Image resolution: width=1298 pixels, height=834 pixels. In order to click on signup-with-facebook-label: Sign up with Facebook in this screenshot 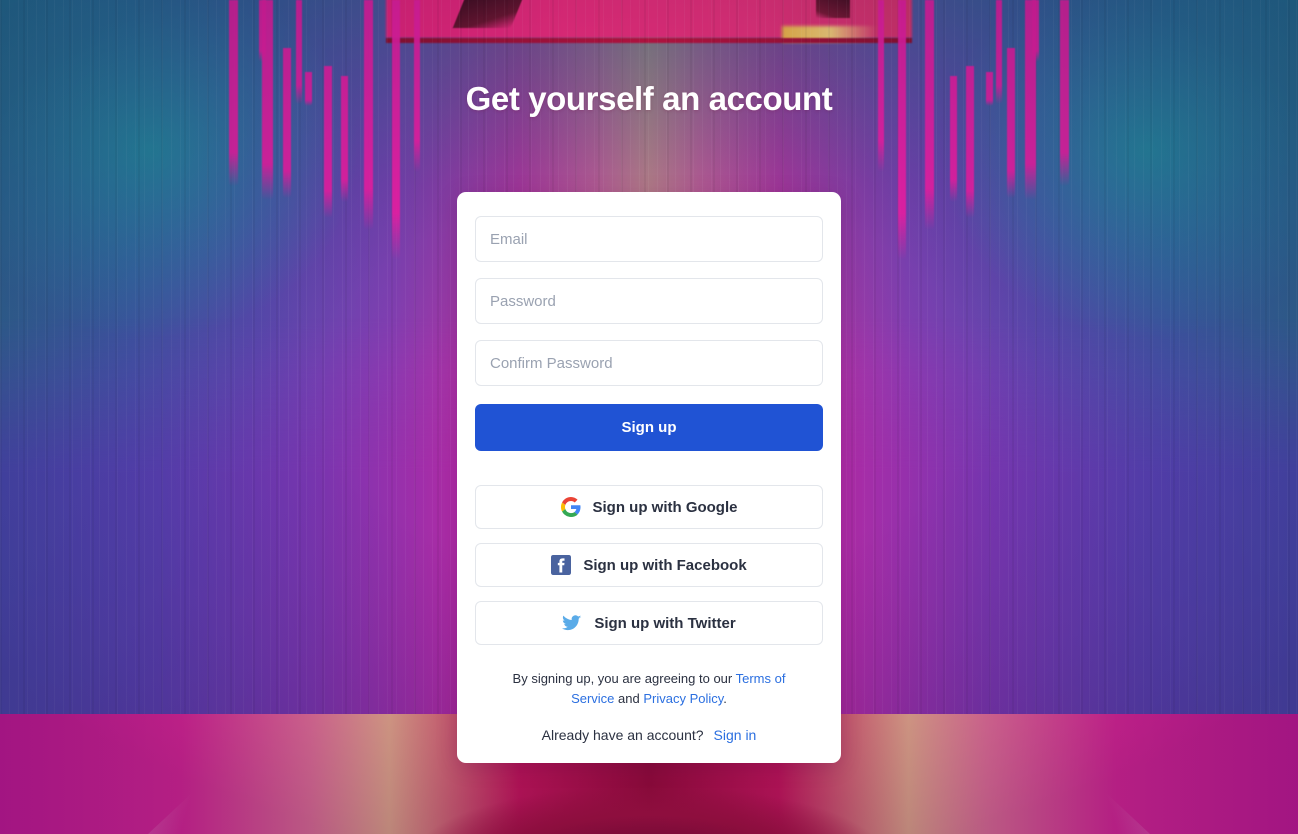, I will do `click(665, 565)`.